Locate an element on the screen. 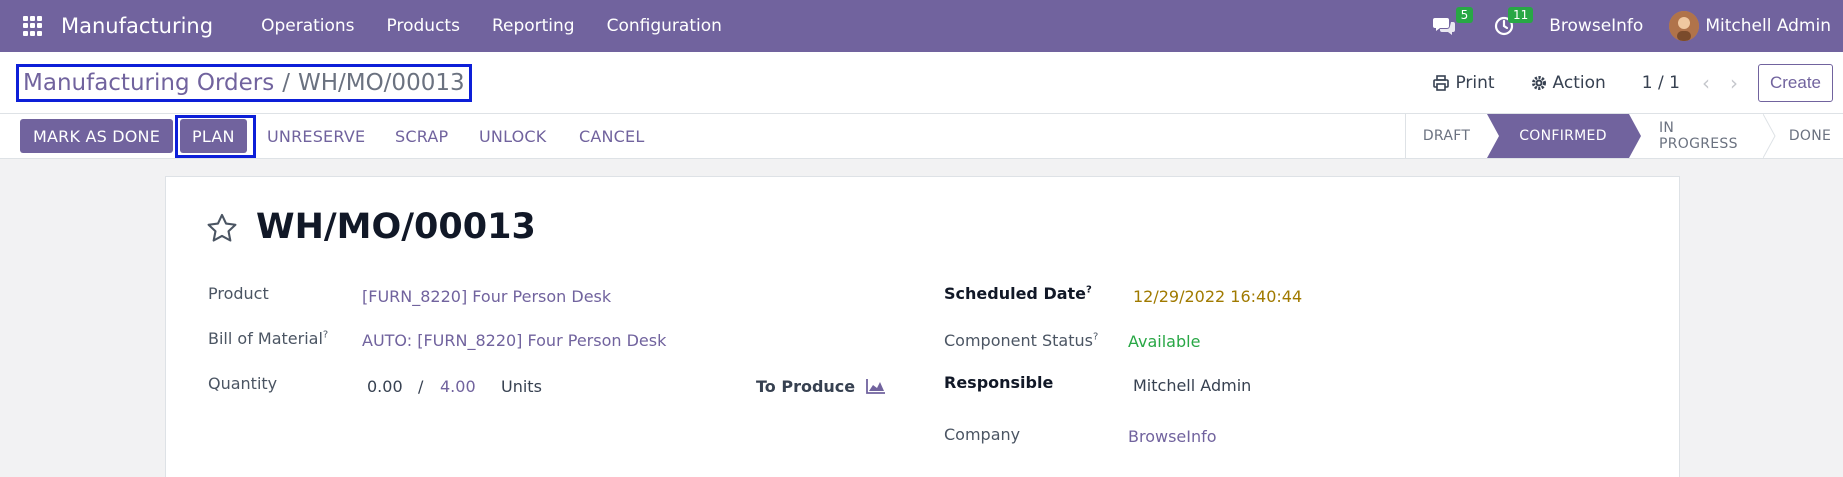 This screenshot has height=477, width=1843. cancel-button: CANCEL is located at coordinates (611, 136).